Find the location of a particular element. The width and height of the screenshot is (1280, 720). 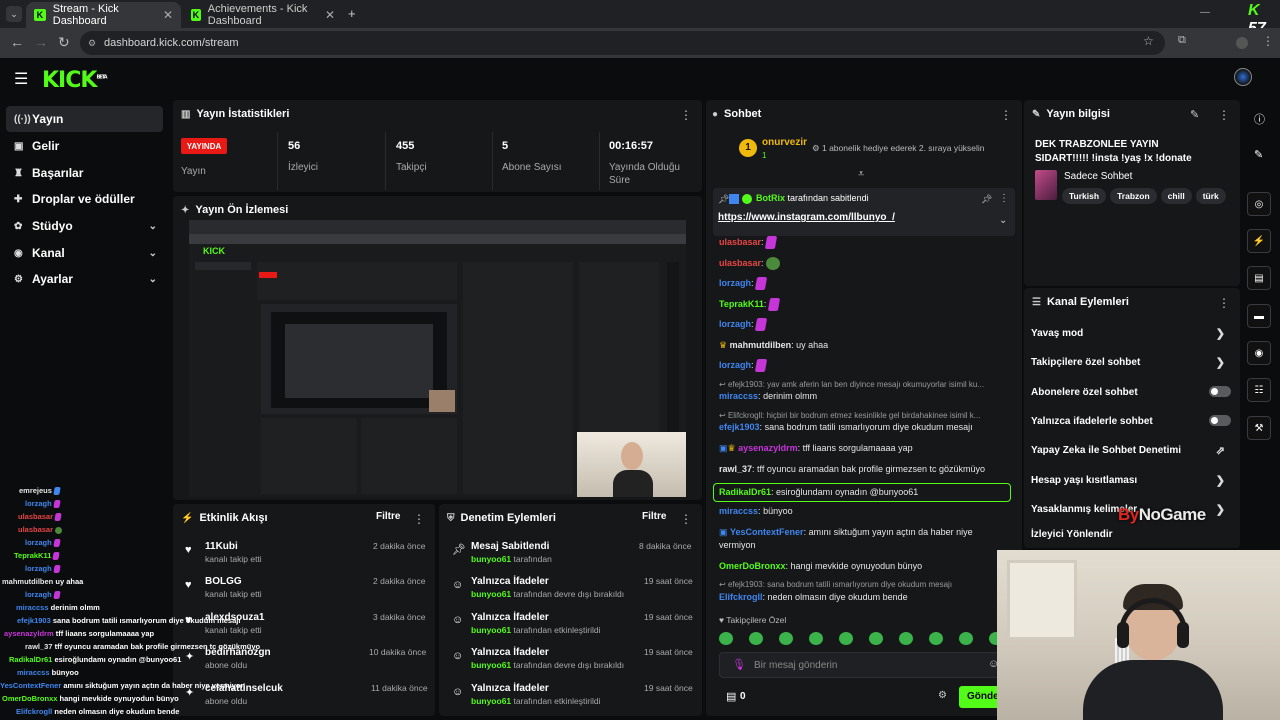

sidebar-item-studio: ✿ Stüdyo ⌄ is located at coordinates (84, 226).